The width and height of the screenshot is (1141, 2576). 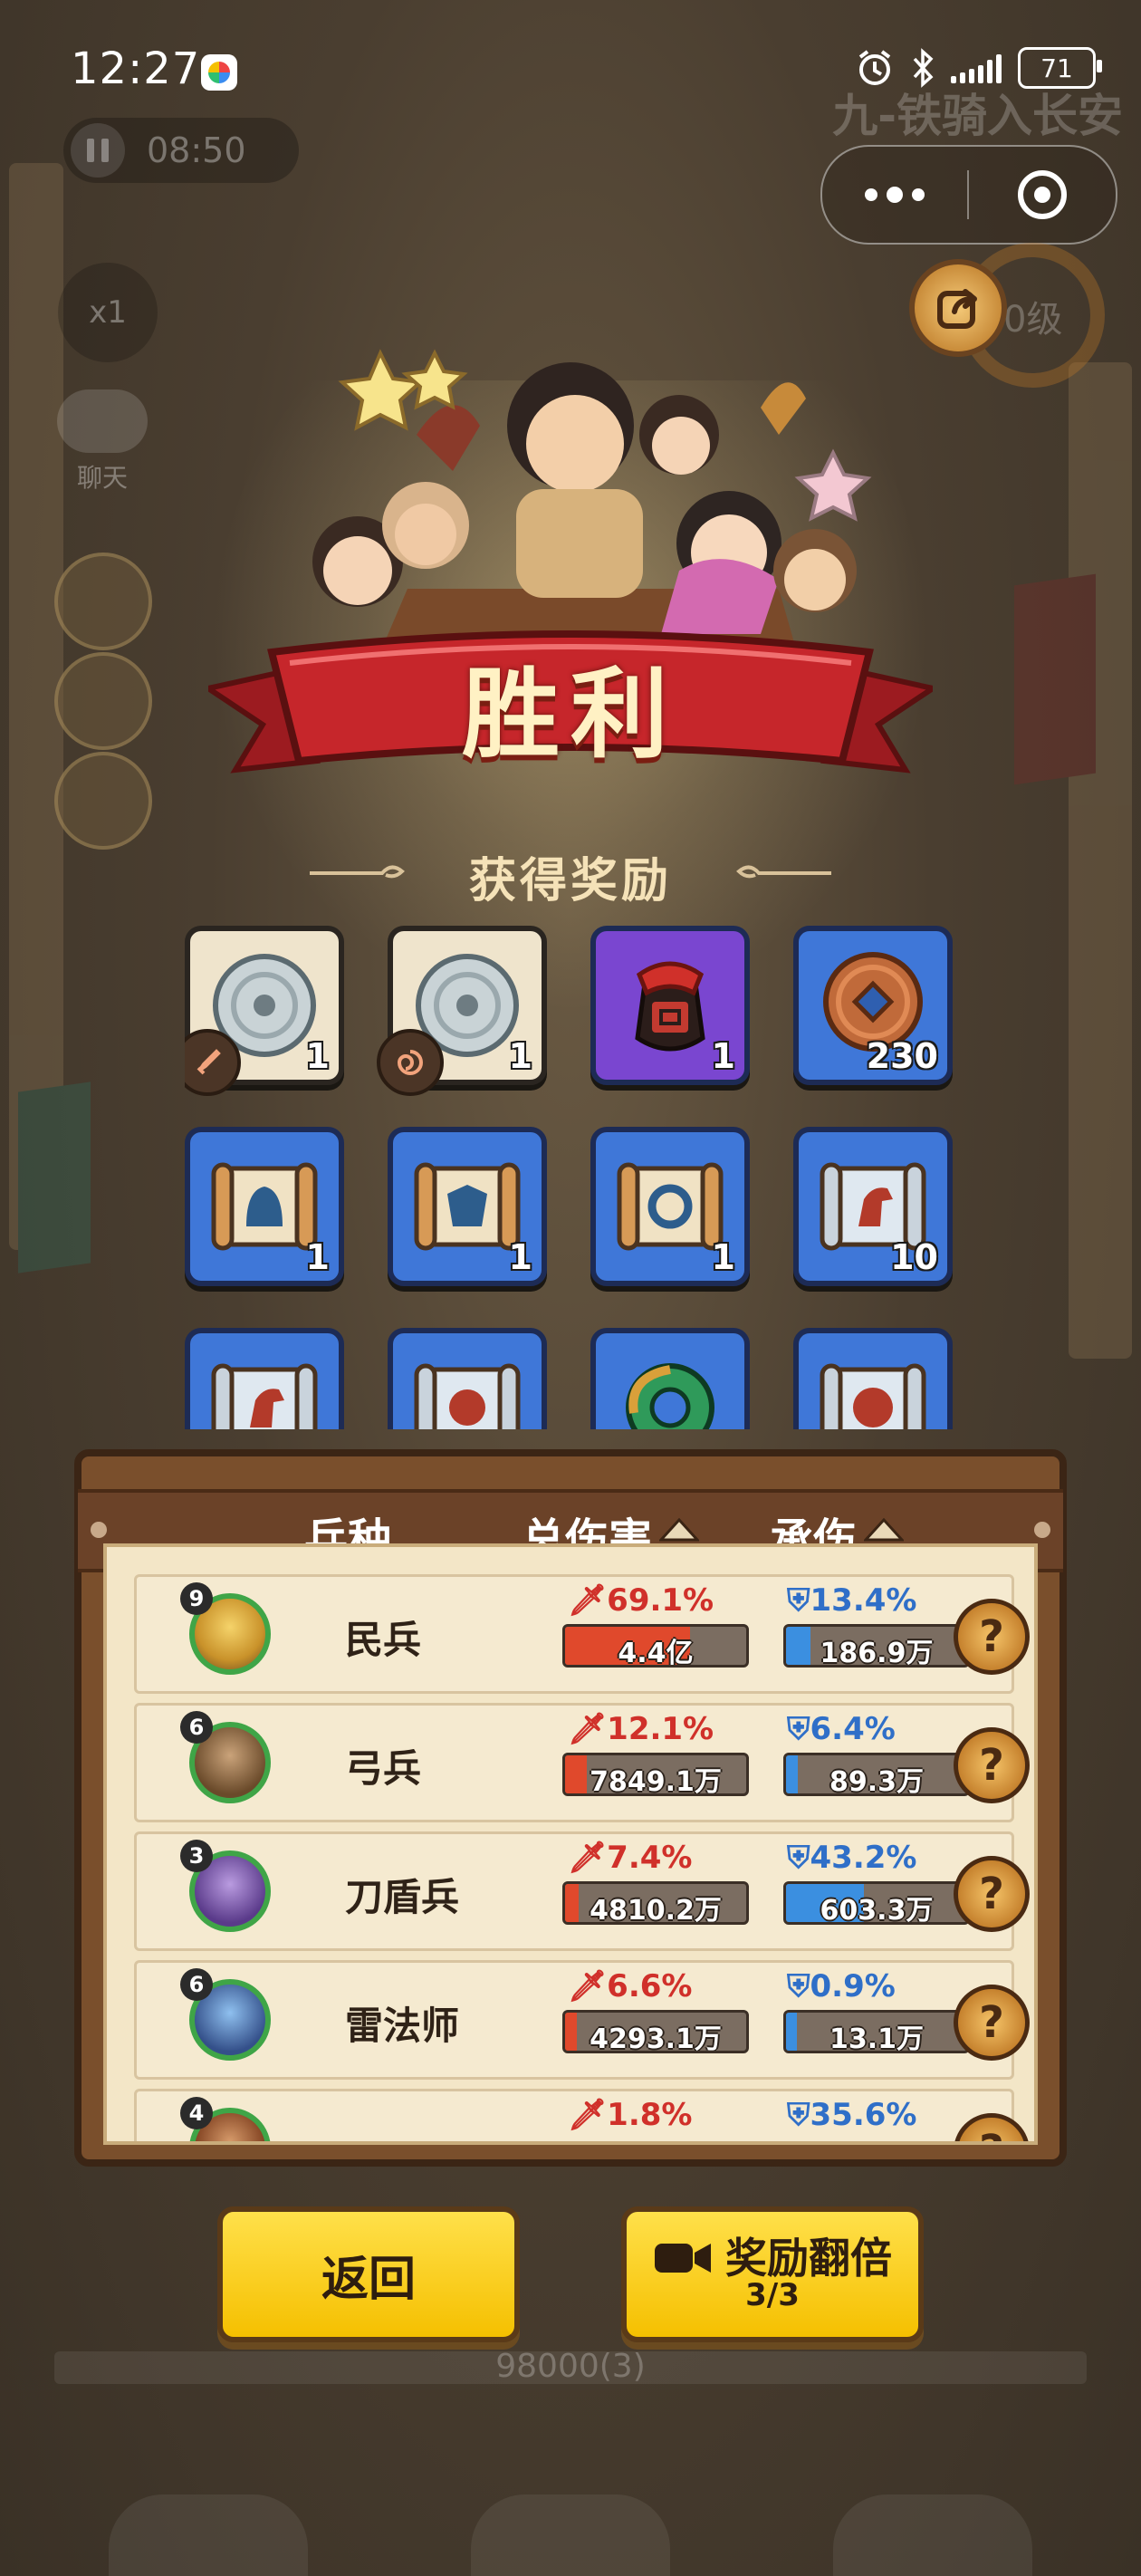 What do you see at coordinates (772, 2295) in the screenshot?
I see `double-reward-count: 3/3` at bounding box center [772, 2295].